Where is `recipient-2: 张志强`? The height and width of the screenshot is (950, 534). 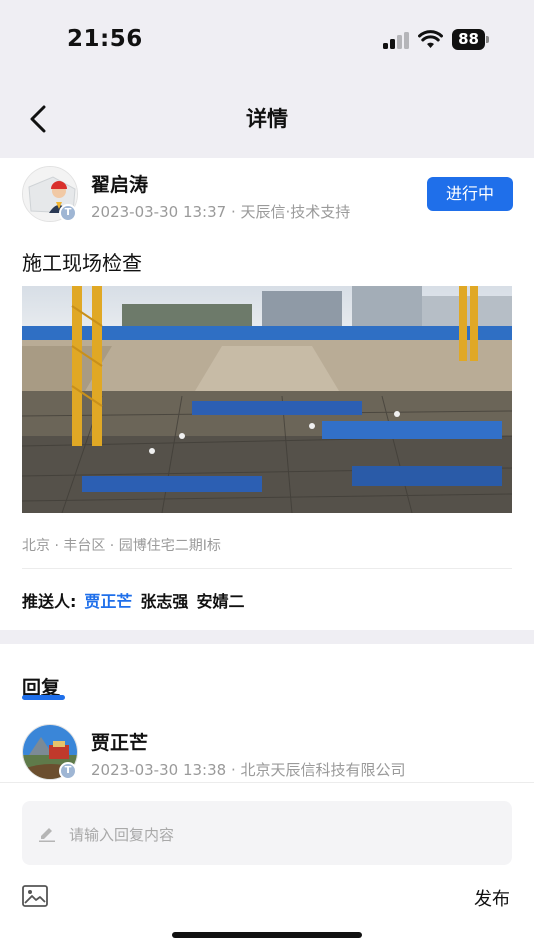 recipient-2: 张志强 is located at coordinates (164, 601).